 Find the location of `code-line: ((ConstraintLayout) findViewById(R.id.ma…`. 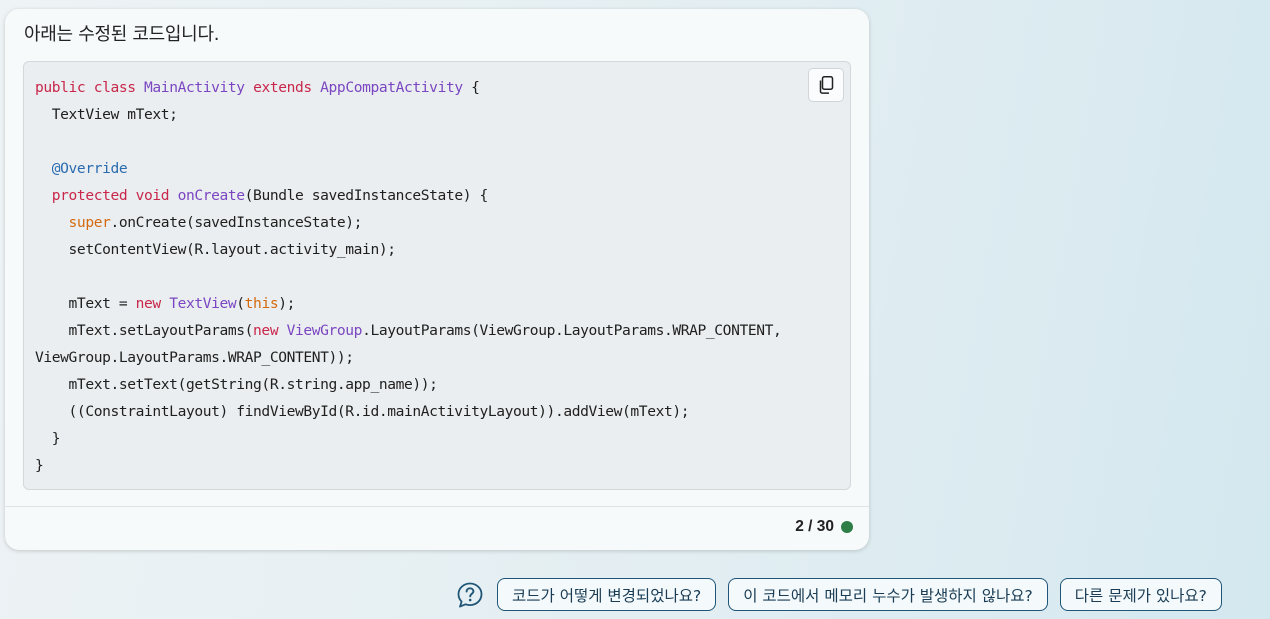

code-line: ((ConstraintLayout) findViewById(R.id.ma… is located at coordinates (408, 411).